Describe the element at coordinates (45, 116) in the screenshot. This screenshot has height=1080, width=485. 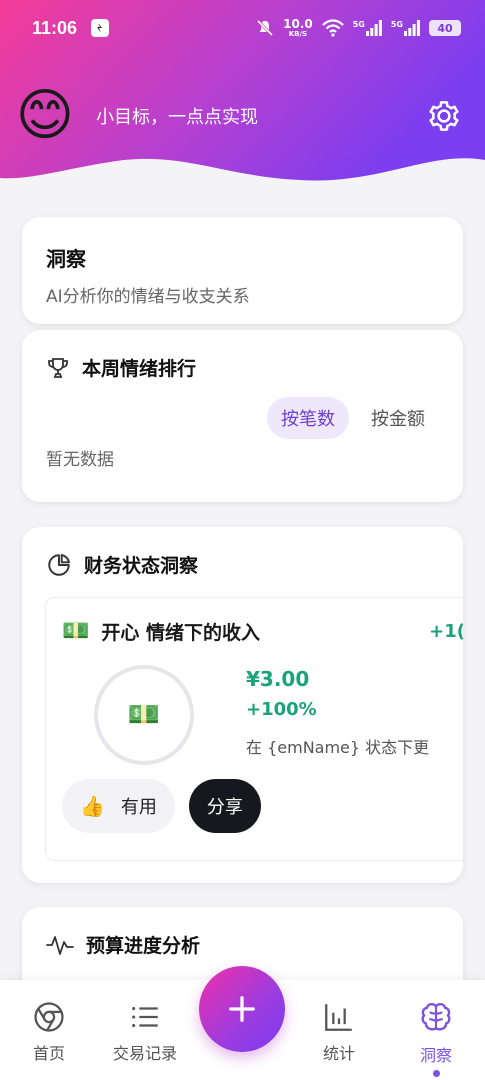
I see `avatar: 😊` at that location.